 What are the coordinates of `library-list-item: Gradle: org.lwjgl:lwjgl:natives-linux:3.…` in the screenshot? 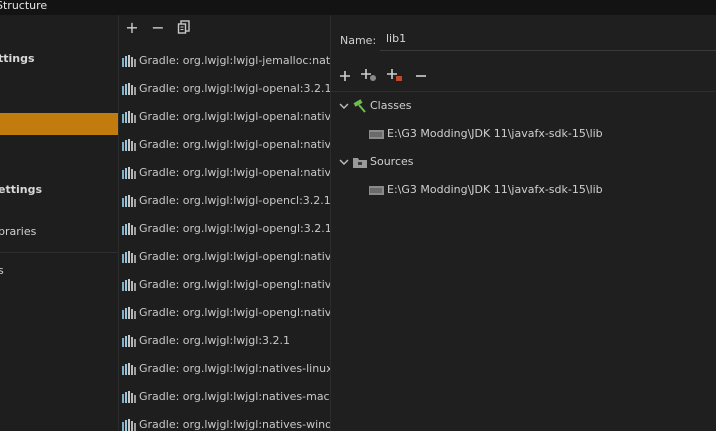 It's located at (224, 369).